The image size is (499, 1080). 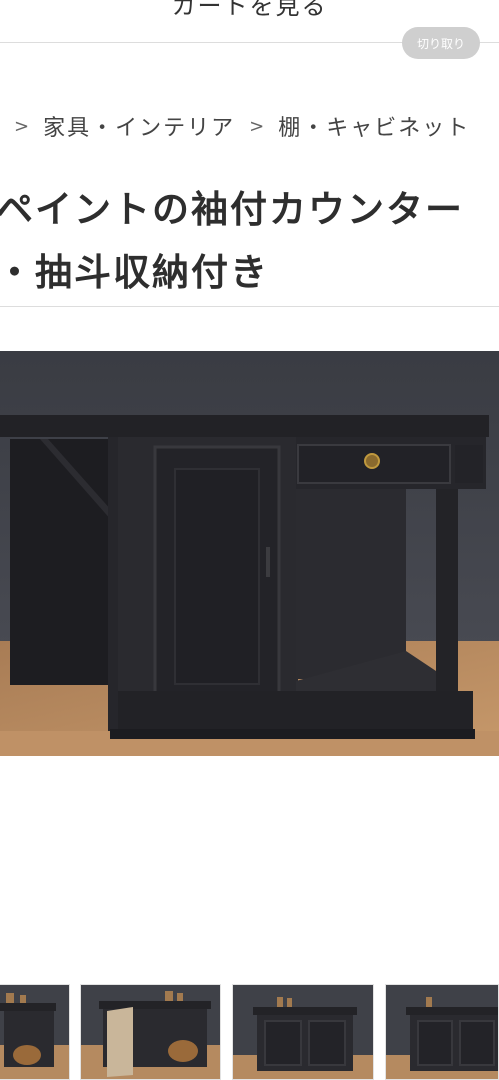 I want to click on clip-button: 切り取り, so click(x=441, y=43).